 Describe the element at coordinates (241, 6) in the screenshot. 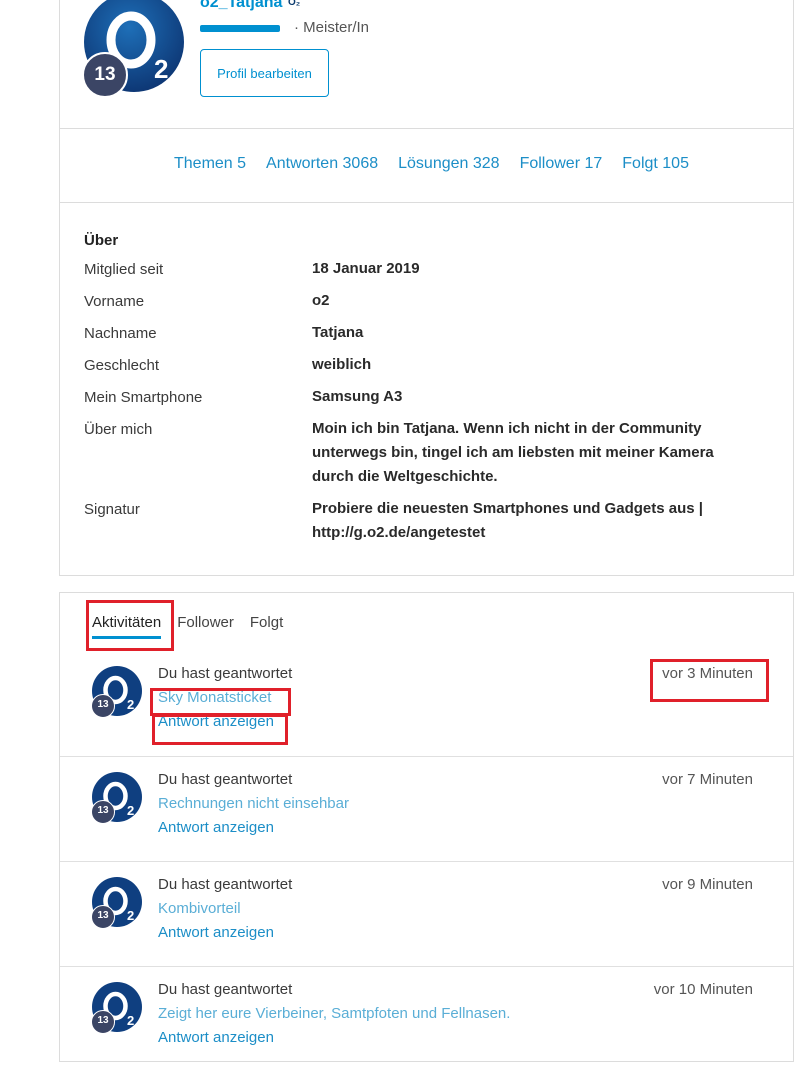

I see `profile-username: o2_Tatjana` at that location.